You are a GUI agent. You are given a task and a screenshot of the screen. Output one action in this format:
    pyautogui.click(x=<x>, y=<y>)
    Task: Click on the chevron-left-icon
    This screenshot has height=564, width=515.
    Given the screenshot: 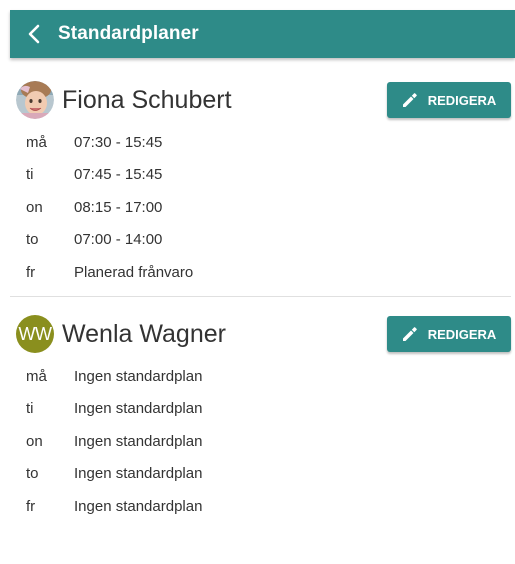 What is the action you would take?
    pyautogui.click(x=34, y=34)
    